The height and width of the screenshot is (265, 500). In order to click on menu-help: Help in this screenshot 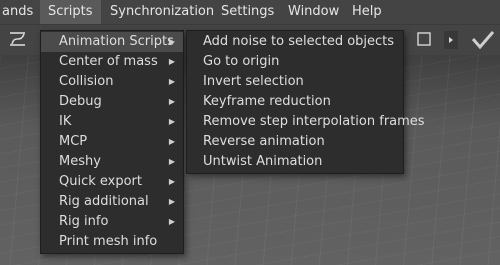, I will do `click(367, 12)`.